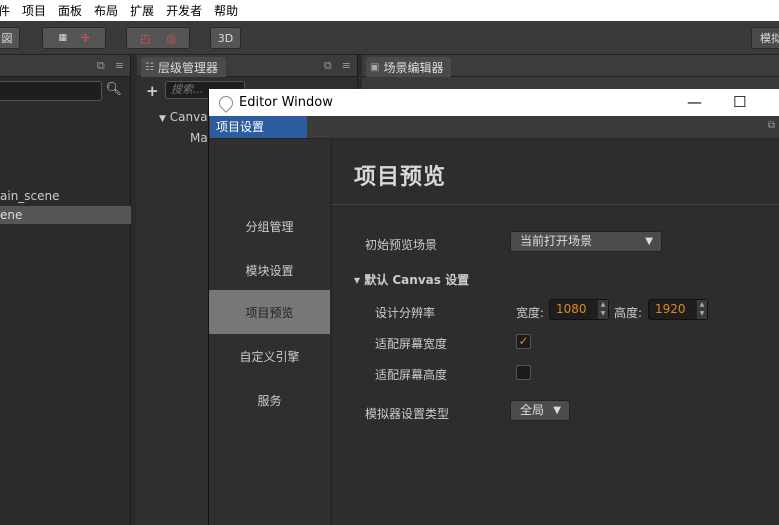  I want to click on height-stepper: ▲ ▼, so click(701, 309).